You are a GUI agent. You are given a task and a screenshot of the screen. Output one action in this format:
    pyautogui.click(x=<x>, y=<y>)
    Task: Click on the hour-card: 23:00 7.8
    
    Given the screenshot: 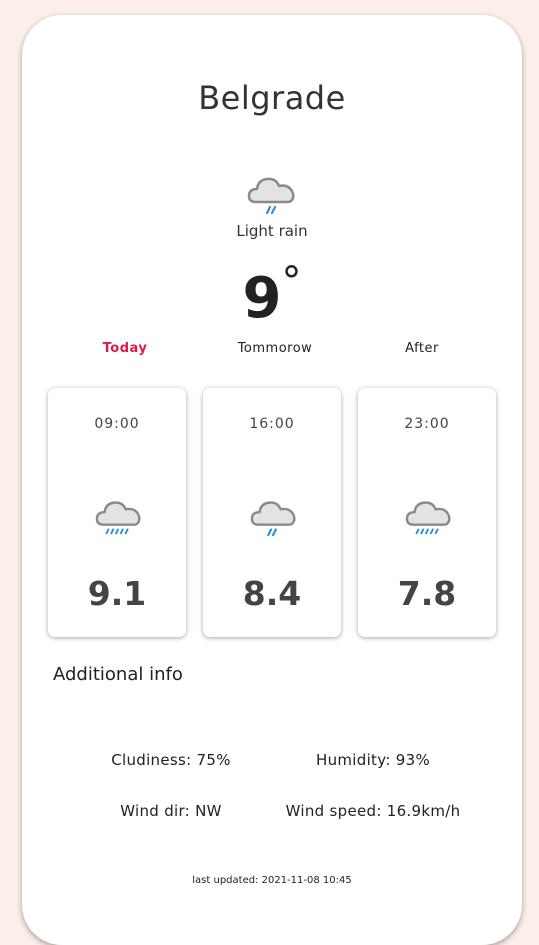 What is the action you would take?
    pyautogui.click(x=427, y=512)
    